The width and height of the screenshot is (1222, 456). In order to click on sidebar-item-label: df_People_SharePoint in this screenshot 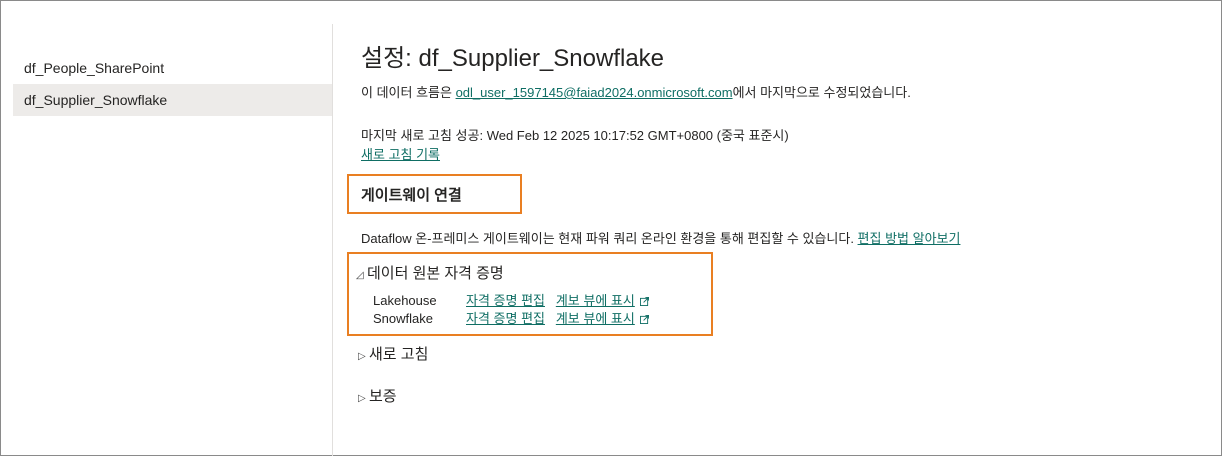, I will do `click(94, 68)`.